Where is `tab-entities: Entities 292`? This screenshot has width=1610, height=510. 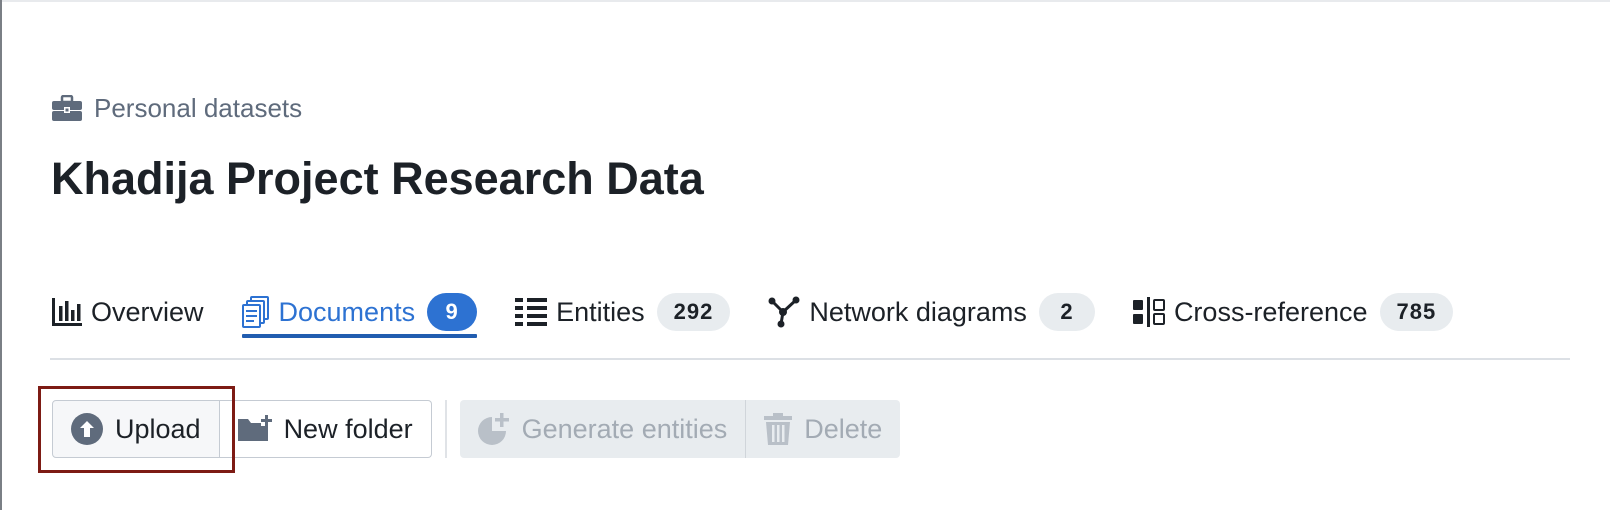 tab-entities: Entities 292 is located at coordinates (623, 312).